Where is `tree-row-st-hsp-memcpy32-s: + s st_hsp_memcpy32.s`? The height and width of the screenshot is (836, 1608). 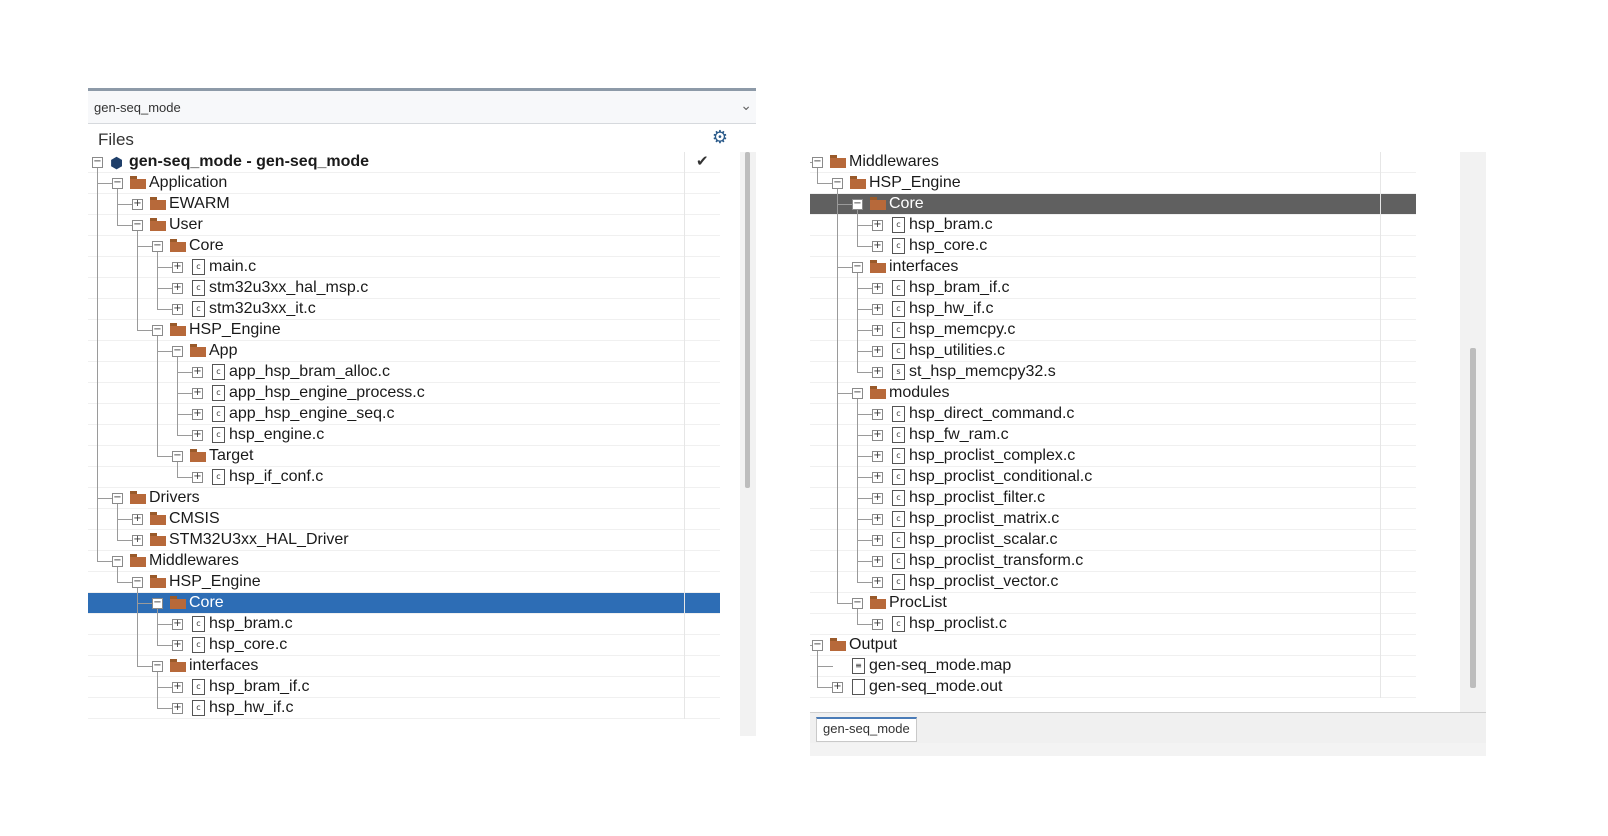 tree-row-st-hsp-memcpy32-s: + s st_hsp_memcpy32.s is located at coordinates (1113, 372).